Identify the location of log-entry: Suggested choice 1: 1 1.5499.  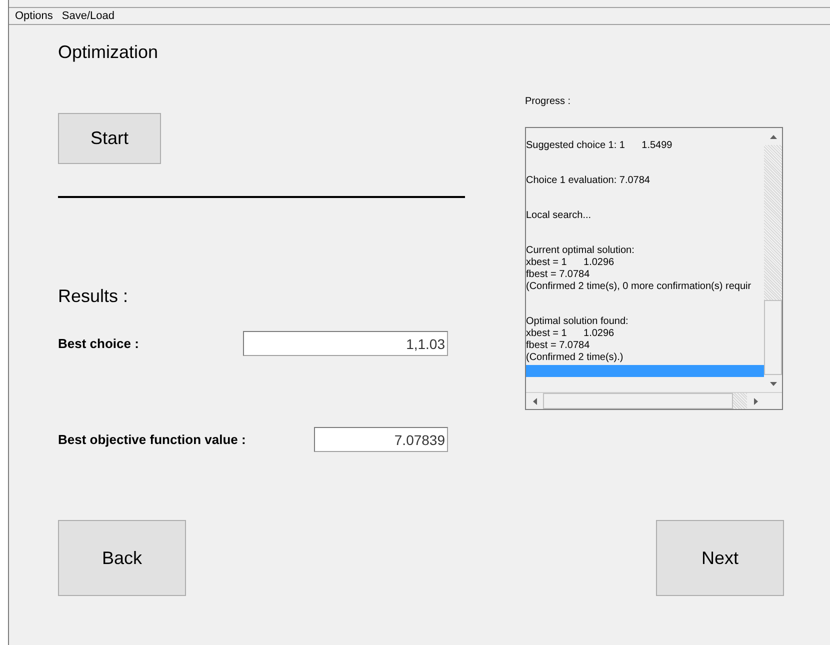
(645, 146).